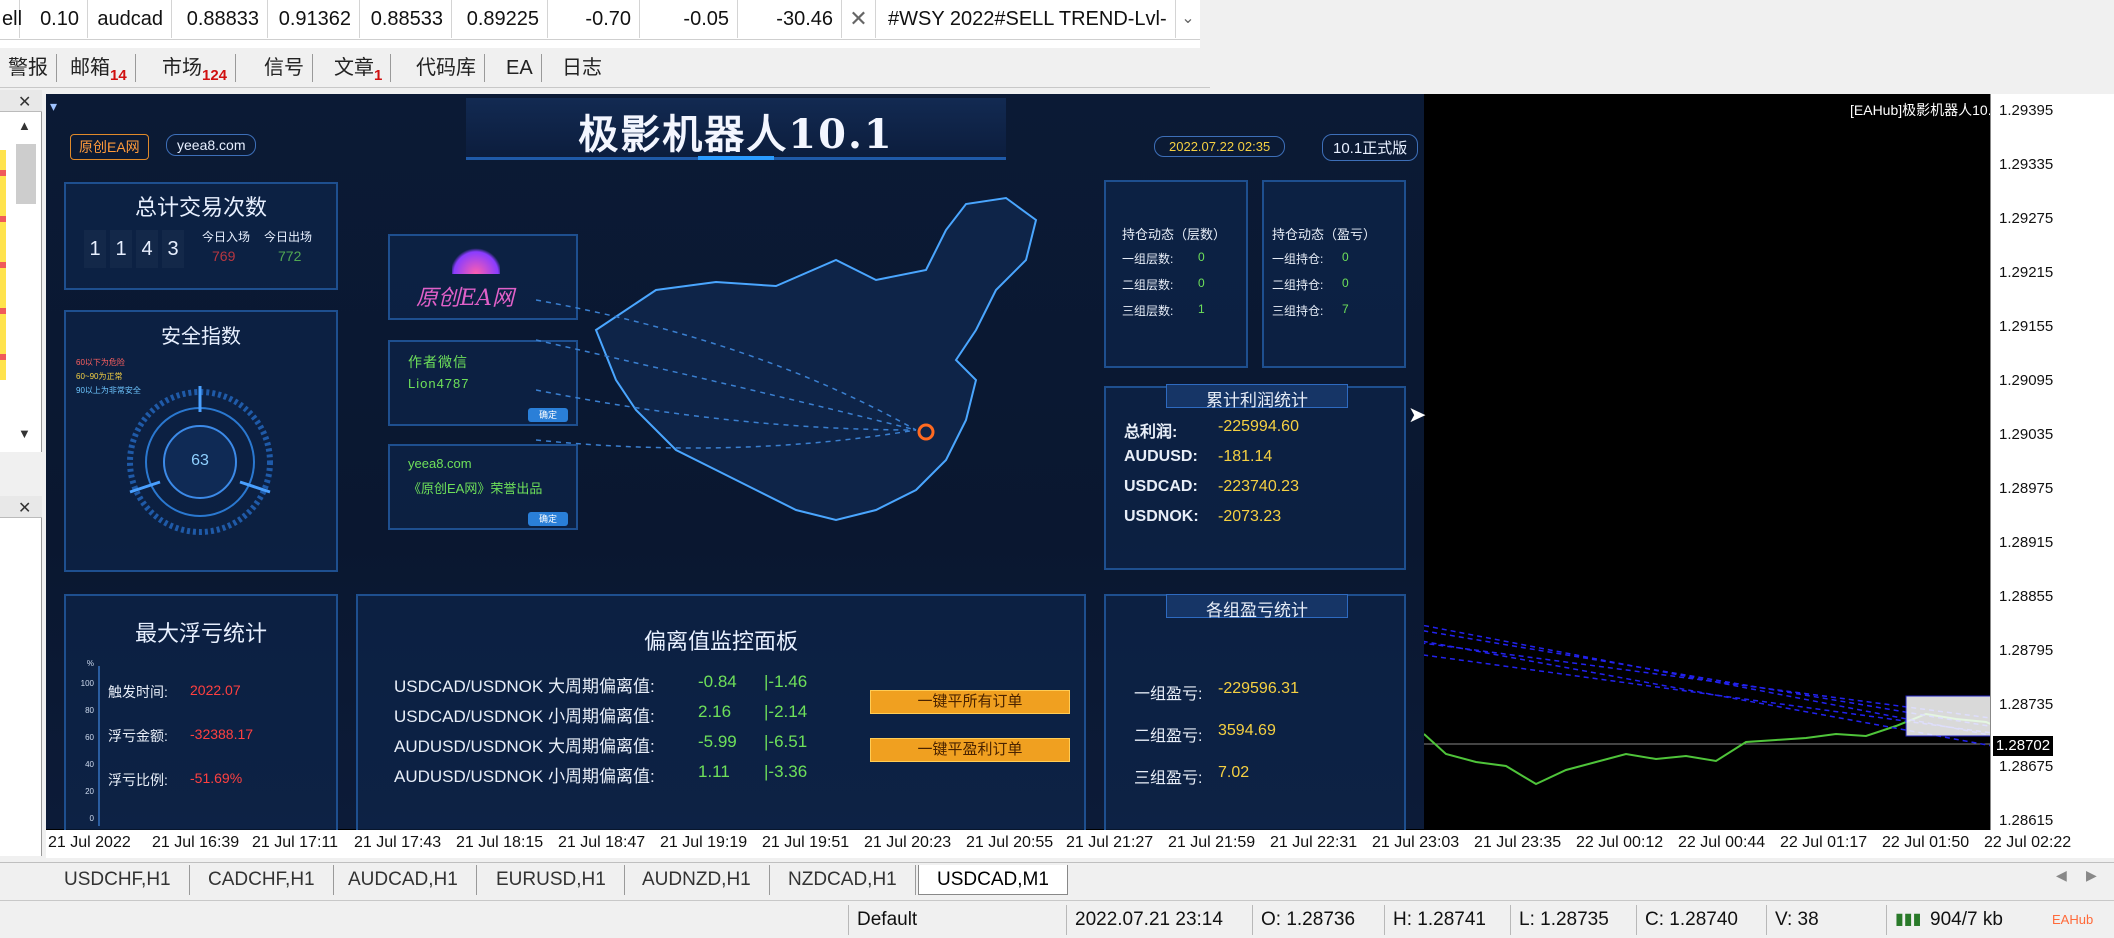 The height and width of the screenshot is (938, 2114). Describe the element at coordinates (220, 19) in the screenshot. I see `trade-open-price: 0.88833` at that location.